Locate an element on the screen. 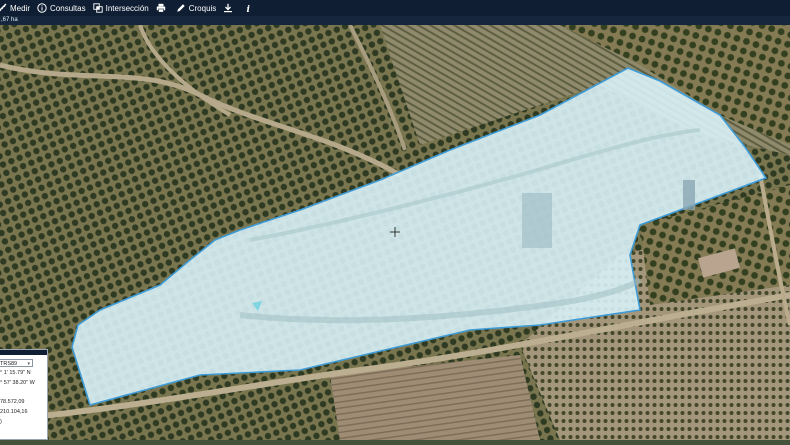  coordinate-panel-header is located at coordinates (23, 352).